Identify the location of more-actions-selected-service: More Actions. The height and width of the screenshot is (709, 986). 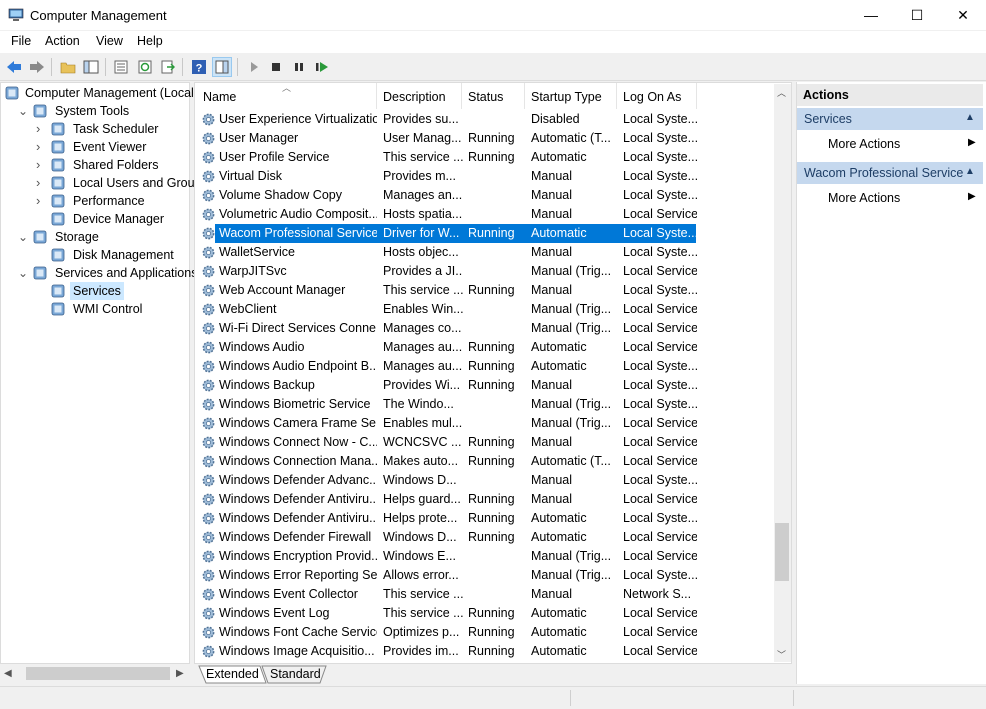
(864, 198).